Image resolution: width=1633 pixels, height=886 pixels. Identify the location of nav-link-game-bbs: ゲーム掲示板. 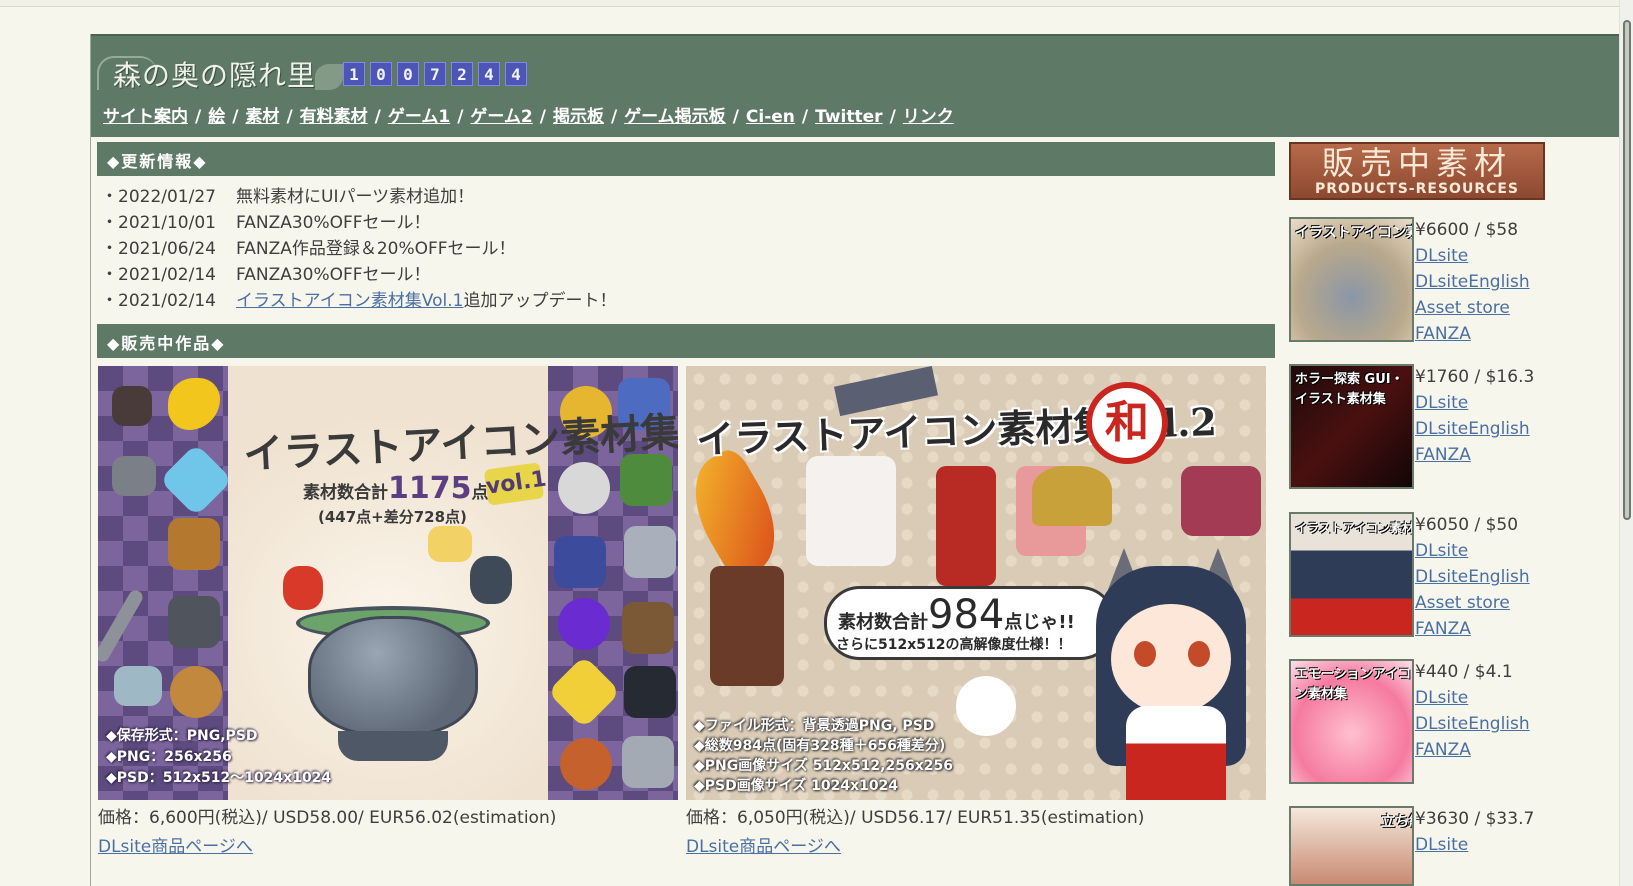
(675, 117).